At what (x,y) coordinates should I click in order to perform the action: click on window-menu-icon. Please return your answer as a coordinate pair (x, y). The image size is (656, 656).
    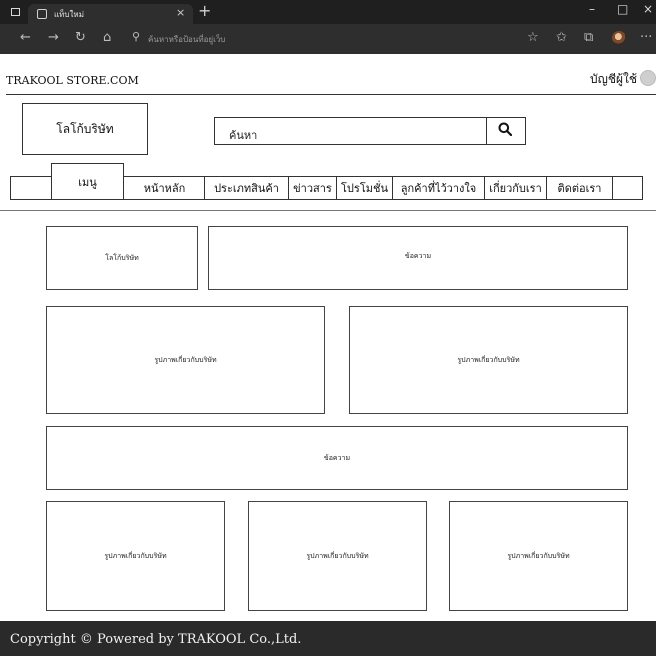
    Looking at the image, I should click on (15, 12).